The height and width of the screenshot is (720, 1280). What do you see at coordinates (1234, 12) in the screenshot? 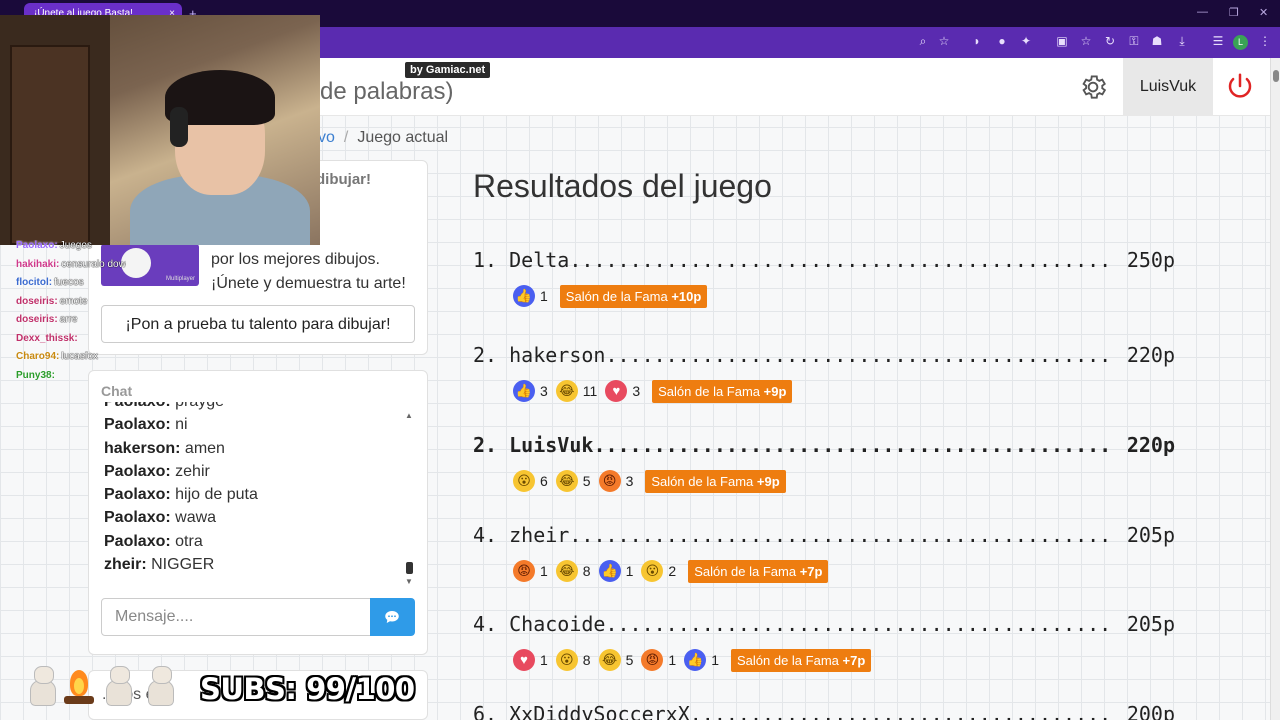
I see `restore-icon: ❐` at bounding box center [1234, 12].